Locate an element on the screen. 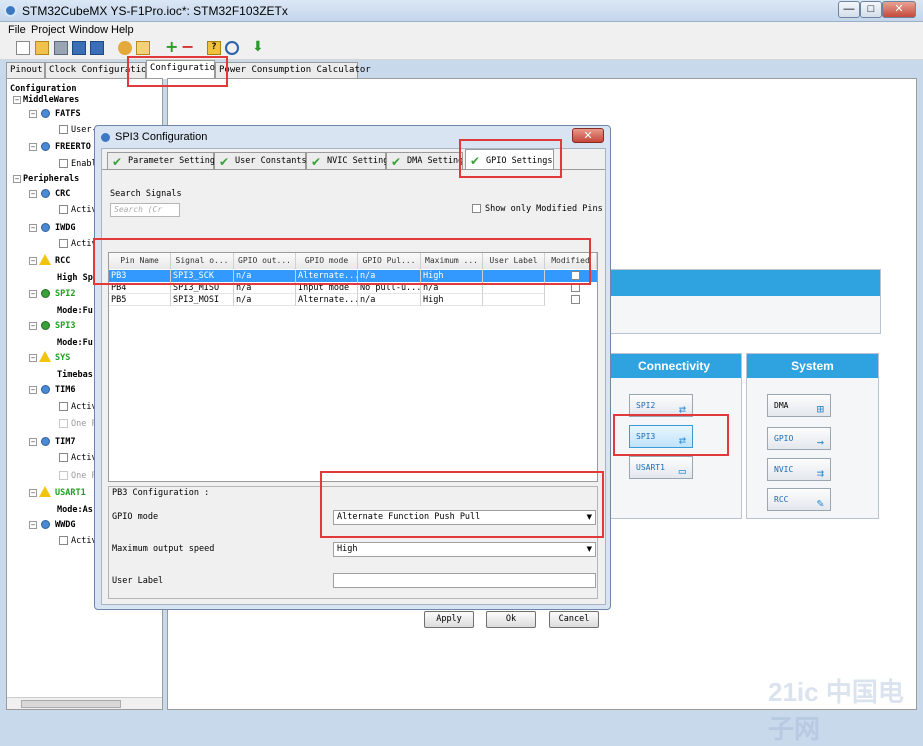 This screenshot has width=923, height=746. highlight-gpio-tab is located at coordinates (510, 158).